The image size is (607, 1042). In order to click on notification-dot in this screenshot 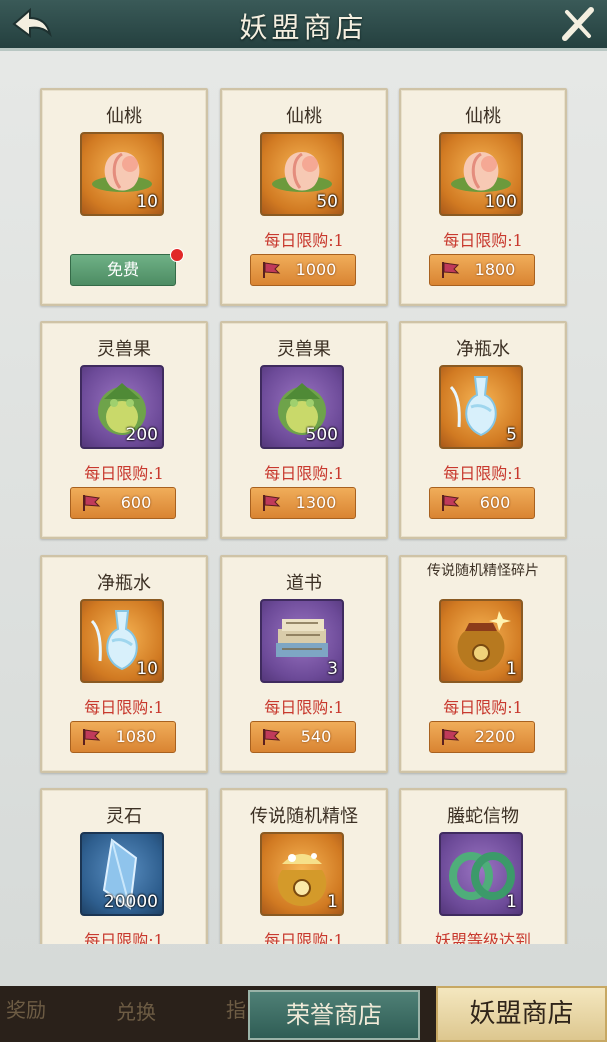, I will do `click(177, 255)`.